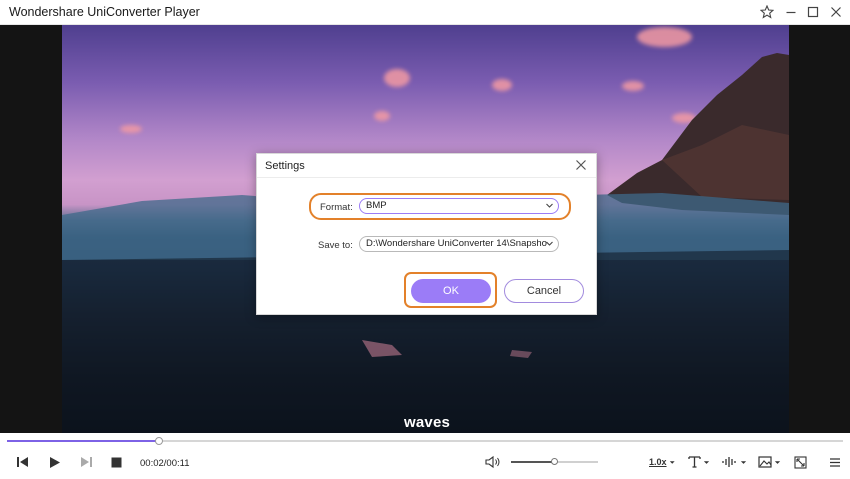 The image size is (850, 479). I want to click on dialog-close-icon, so click(581, 165).